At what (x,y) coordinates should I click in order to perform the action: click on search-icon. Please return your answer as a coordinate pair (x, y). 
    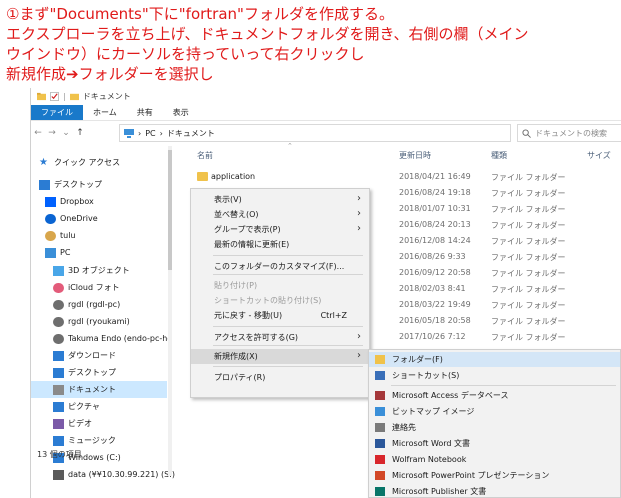
    Looking at the image, I should click on (526, 133).